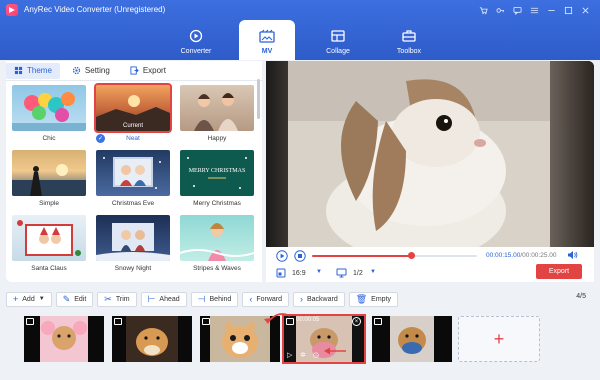 This screenshot has height=380, width=600. What do you see at coordinates (585, 10) in the screenshot?
I see `close-icon` at bounding box center [585, 10].